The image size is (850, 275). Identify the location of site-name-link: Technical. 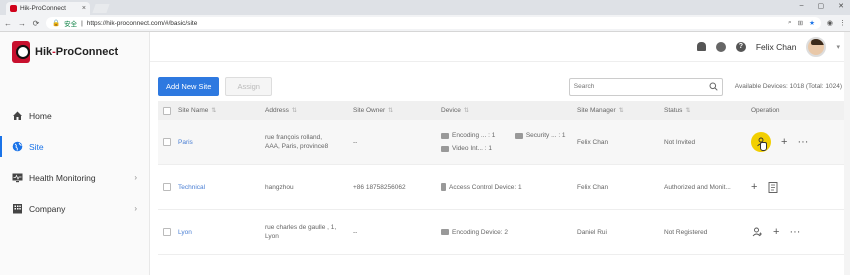
(191, 187).